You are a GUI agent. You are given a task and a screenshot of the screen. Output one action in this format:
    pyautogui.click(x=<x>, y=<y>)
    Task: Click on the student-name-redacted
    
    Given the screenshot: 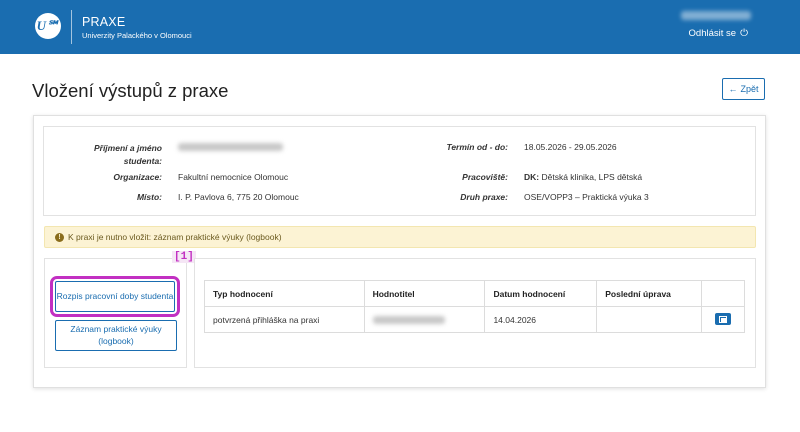 What is the action you would take?
    pyautogui.click(x=230, y=147)
    